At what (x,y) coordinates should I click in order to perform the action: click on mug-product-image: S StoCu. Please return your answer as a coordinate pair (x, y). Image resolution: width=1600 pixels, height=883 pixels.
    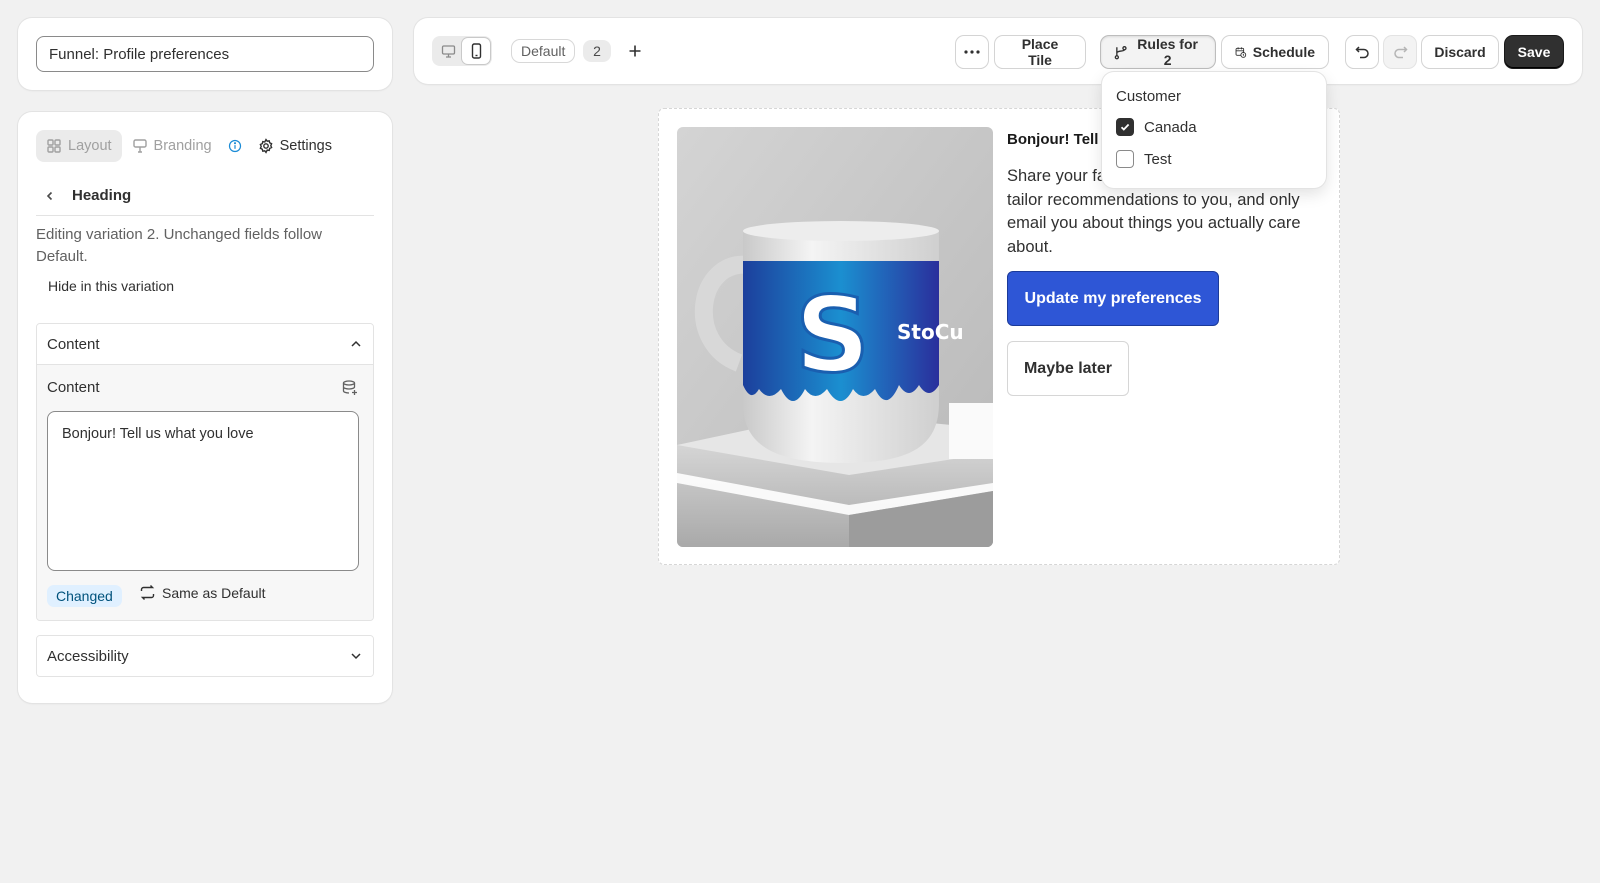
    Looking at the image, I should click on (835, 337).